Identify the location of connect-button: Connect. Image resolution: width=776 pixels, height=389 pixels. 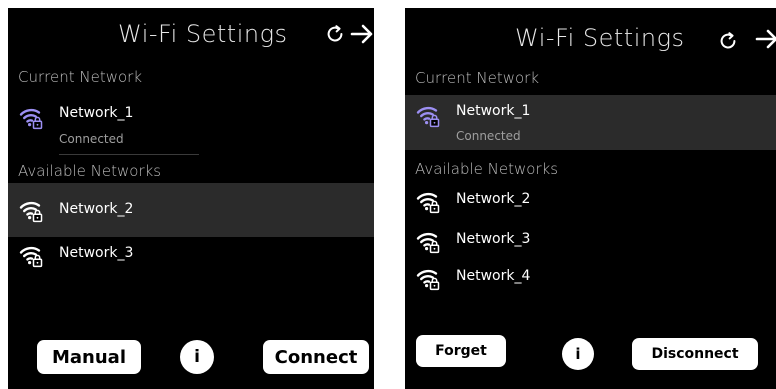
(316, 357).